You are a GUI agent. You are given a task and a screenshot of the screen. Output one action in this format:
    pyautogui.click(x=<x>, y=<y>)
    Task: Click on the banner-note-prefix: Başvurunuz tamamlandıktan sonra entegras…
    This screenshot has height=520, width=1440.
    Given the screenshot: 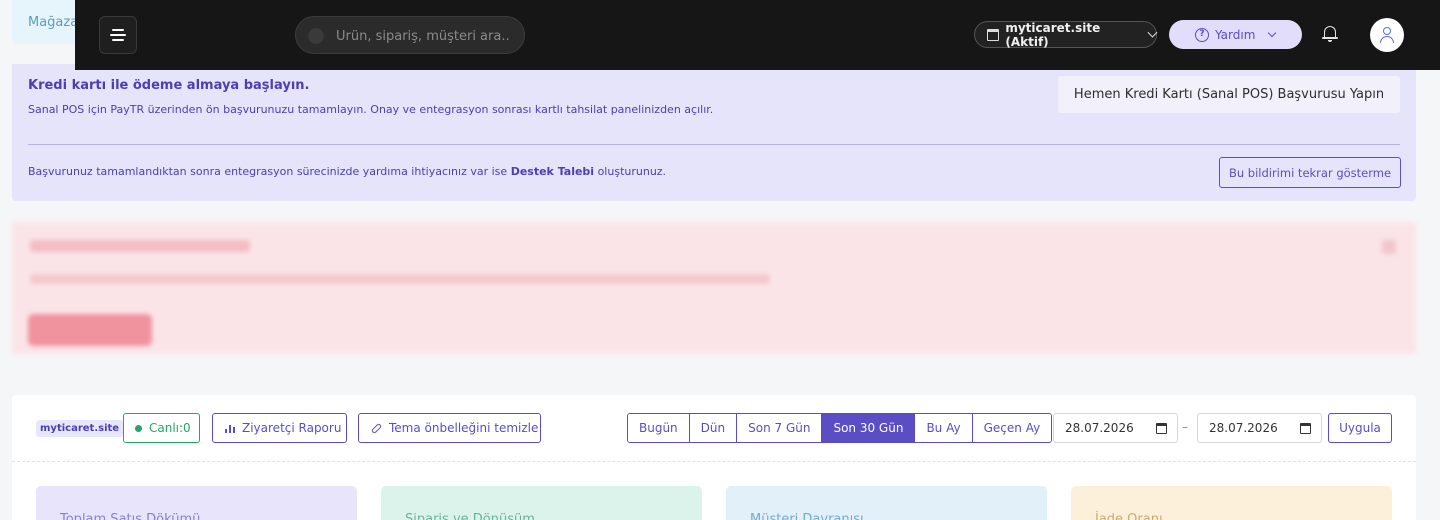 What is the action you would take?
    pyautogui.click(x=269, y=171)
    